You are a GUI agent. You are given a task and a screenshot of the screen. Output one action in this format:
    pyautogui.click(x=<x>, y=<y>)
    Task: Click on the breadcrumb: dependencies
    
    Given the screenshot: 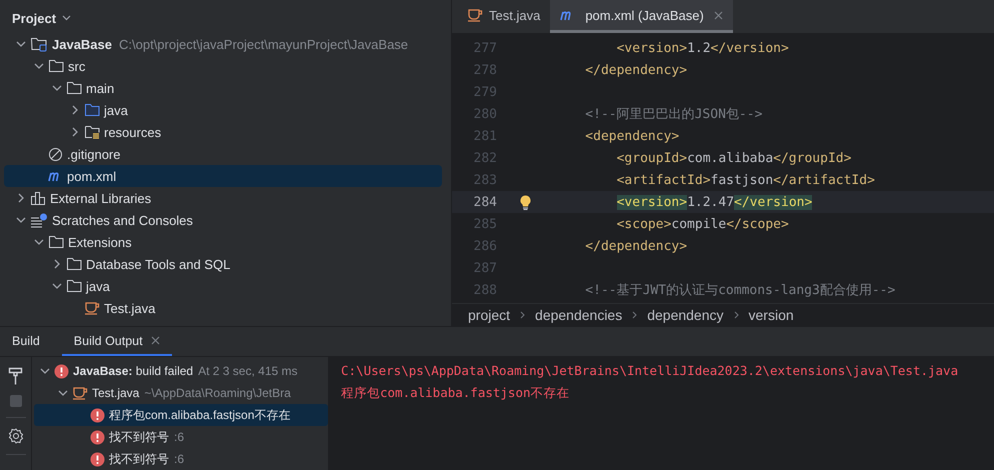 What is the action you would take?
    pyautogui.click(x=578, y=315)
    